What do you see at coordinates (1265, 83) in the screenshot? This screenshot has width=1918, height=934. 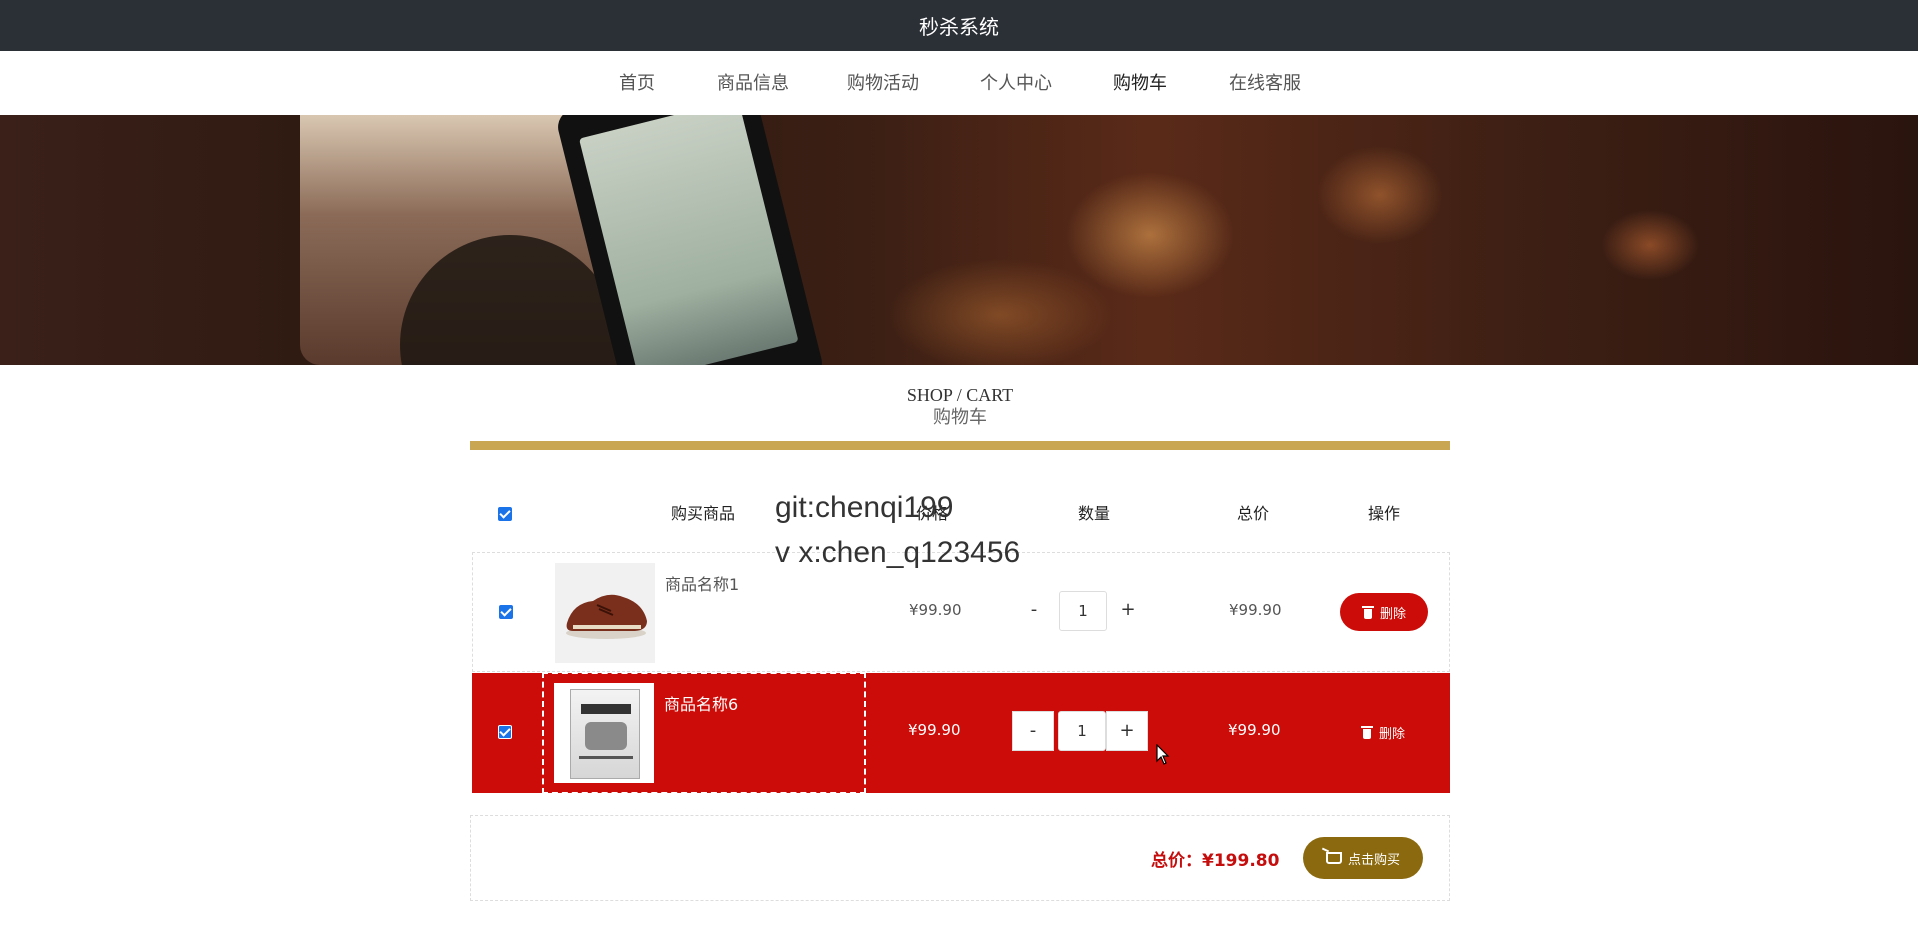 I see `nav-label: 在线客服` at bounding box center [1265, 83].